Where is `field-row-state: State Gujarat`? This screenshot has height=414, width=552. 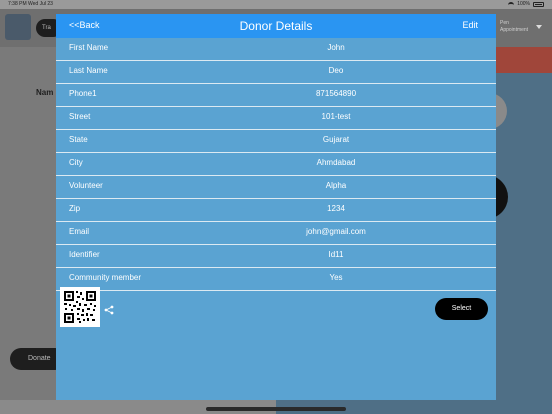 field-row-state: State Gujarat is located at coordinates (276, 141).